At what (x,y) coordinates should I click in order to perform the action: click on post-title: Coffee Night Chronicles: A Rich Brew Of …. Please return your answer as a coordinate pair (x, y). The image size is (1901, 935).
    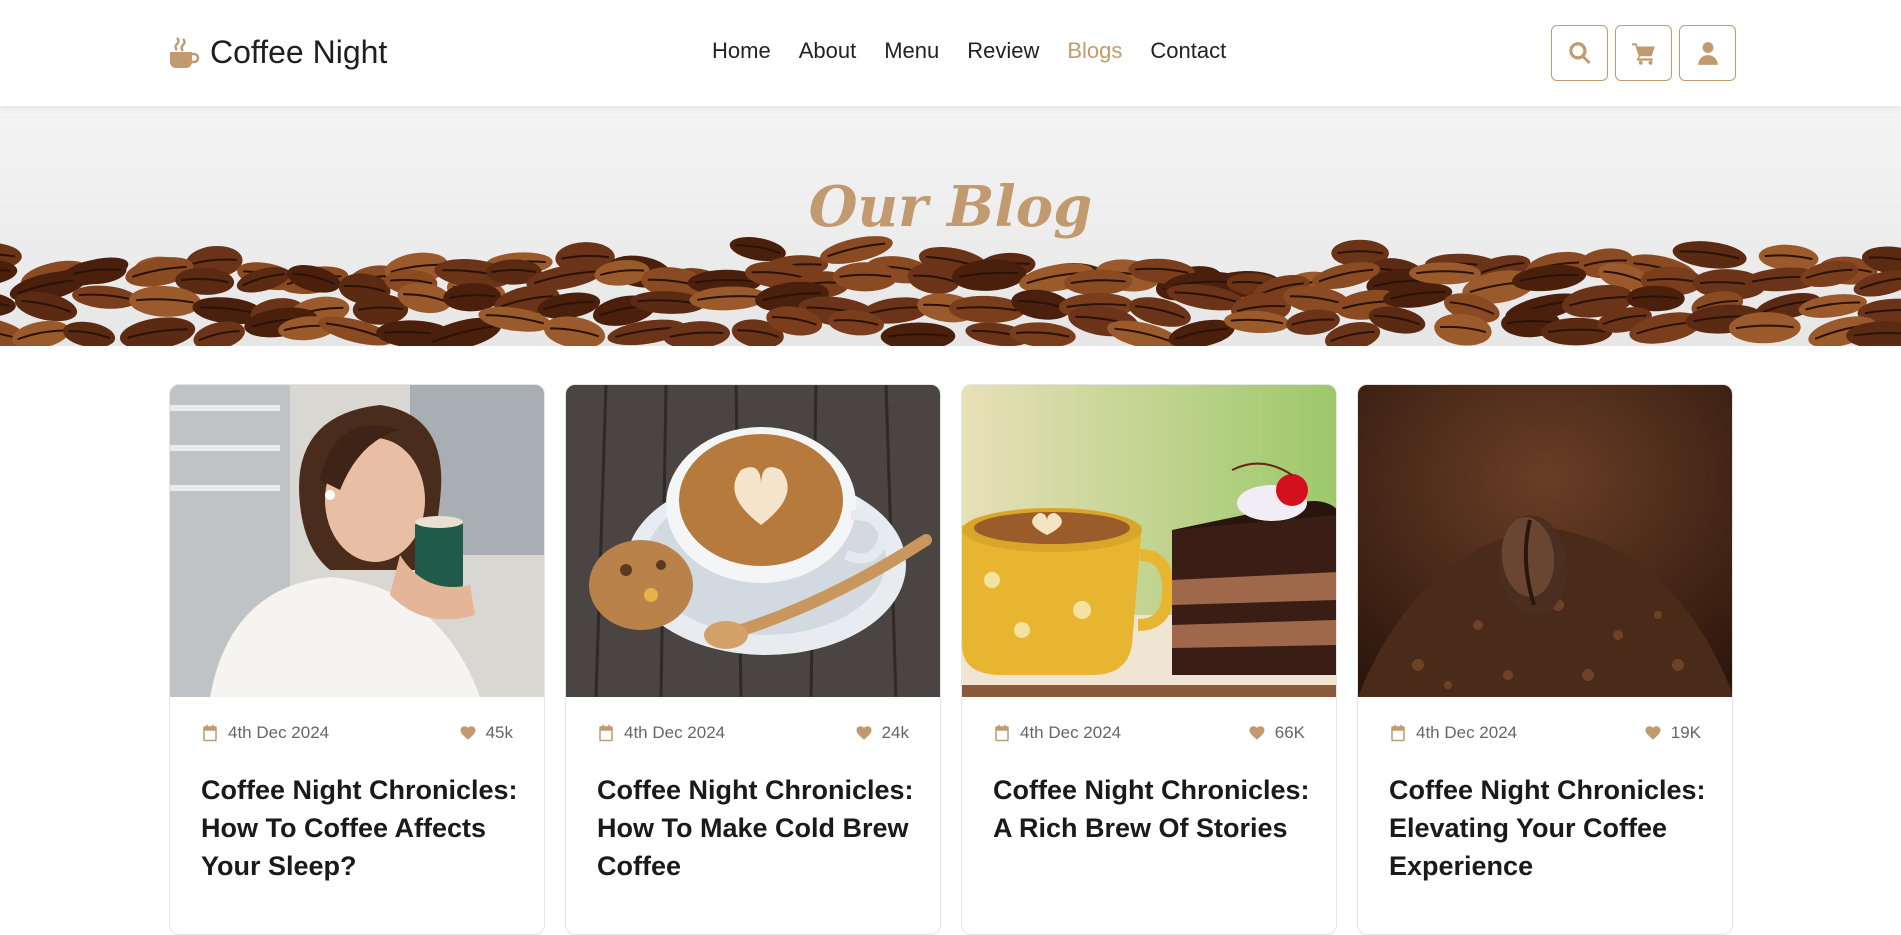
    Looking at the image, I should click on (1153, 809).